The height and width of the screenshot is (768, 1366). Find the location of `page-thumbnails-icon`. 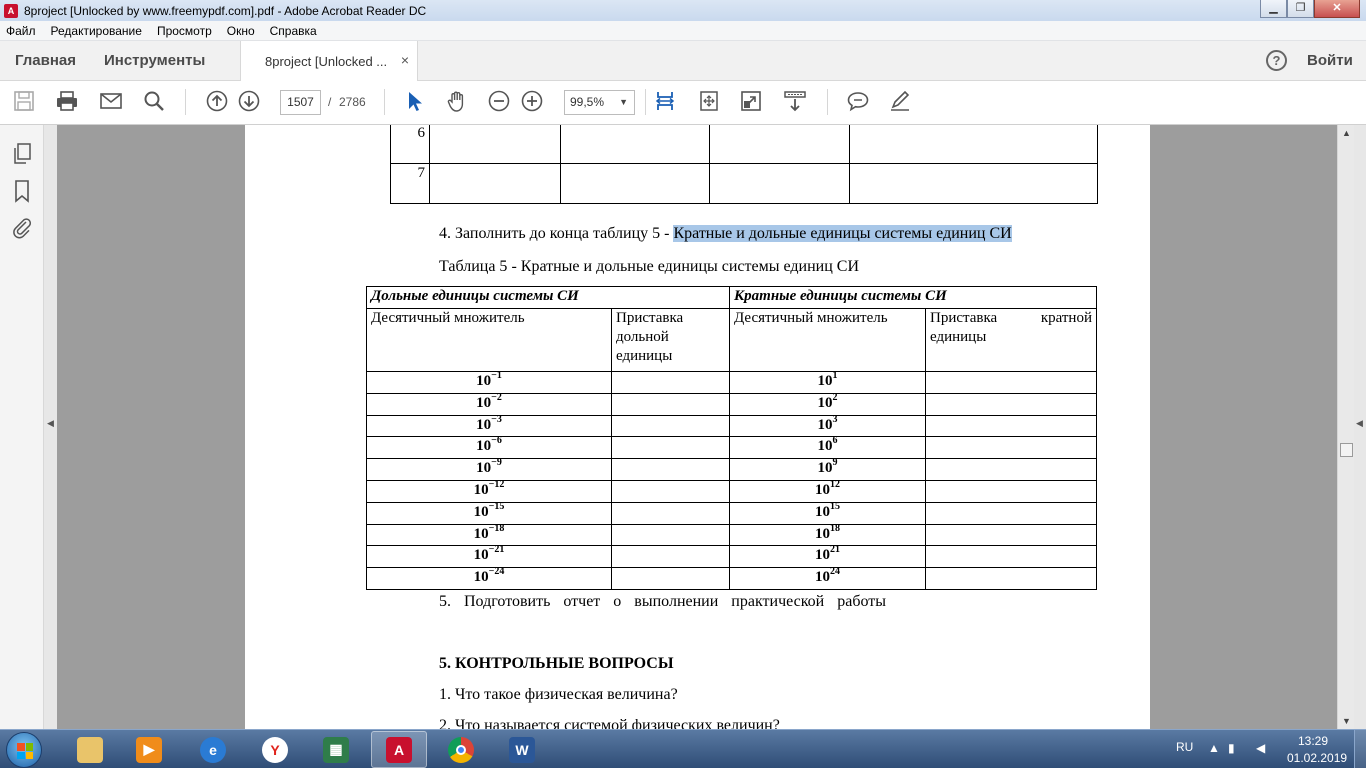

page-thumbnails-icon is located at coordinates (22, 155).